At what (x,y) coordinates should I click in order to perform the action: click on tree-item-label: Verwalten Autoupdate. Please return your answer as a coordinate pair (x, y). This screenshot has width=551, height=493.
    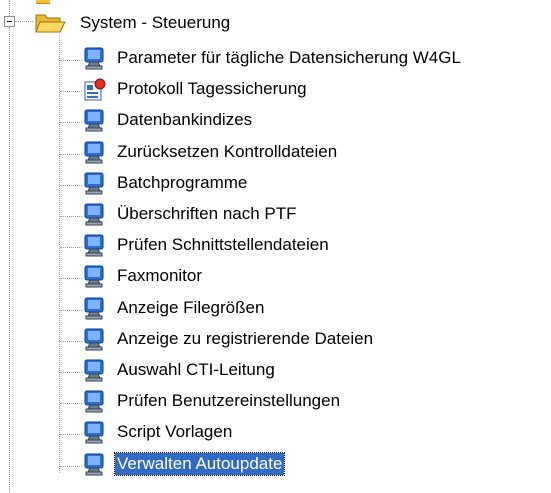
    Looking at the image, I should click on (199, 463).